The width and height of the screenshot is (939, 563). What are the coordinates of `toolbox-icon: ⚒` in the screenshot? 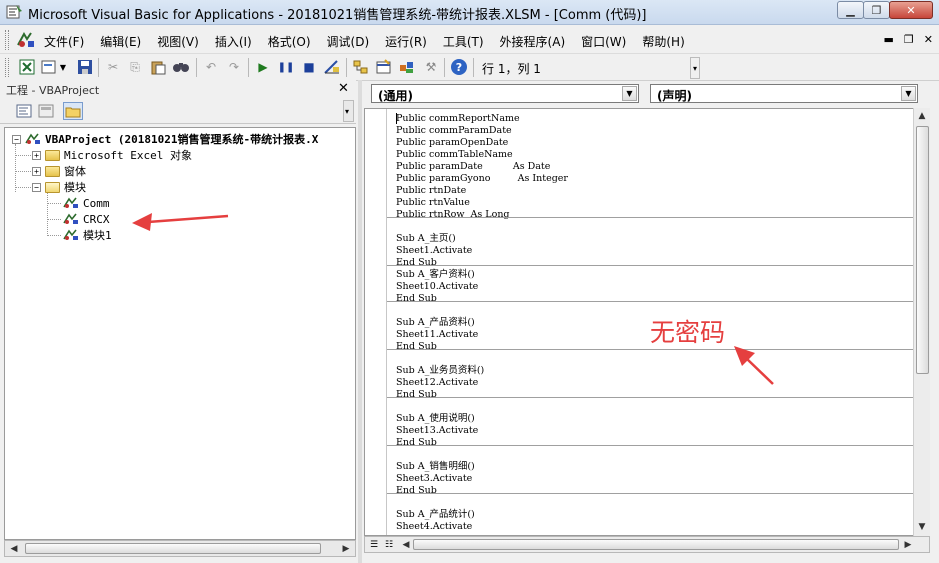 It's located at (431, 67).